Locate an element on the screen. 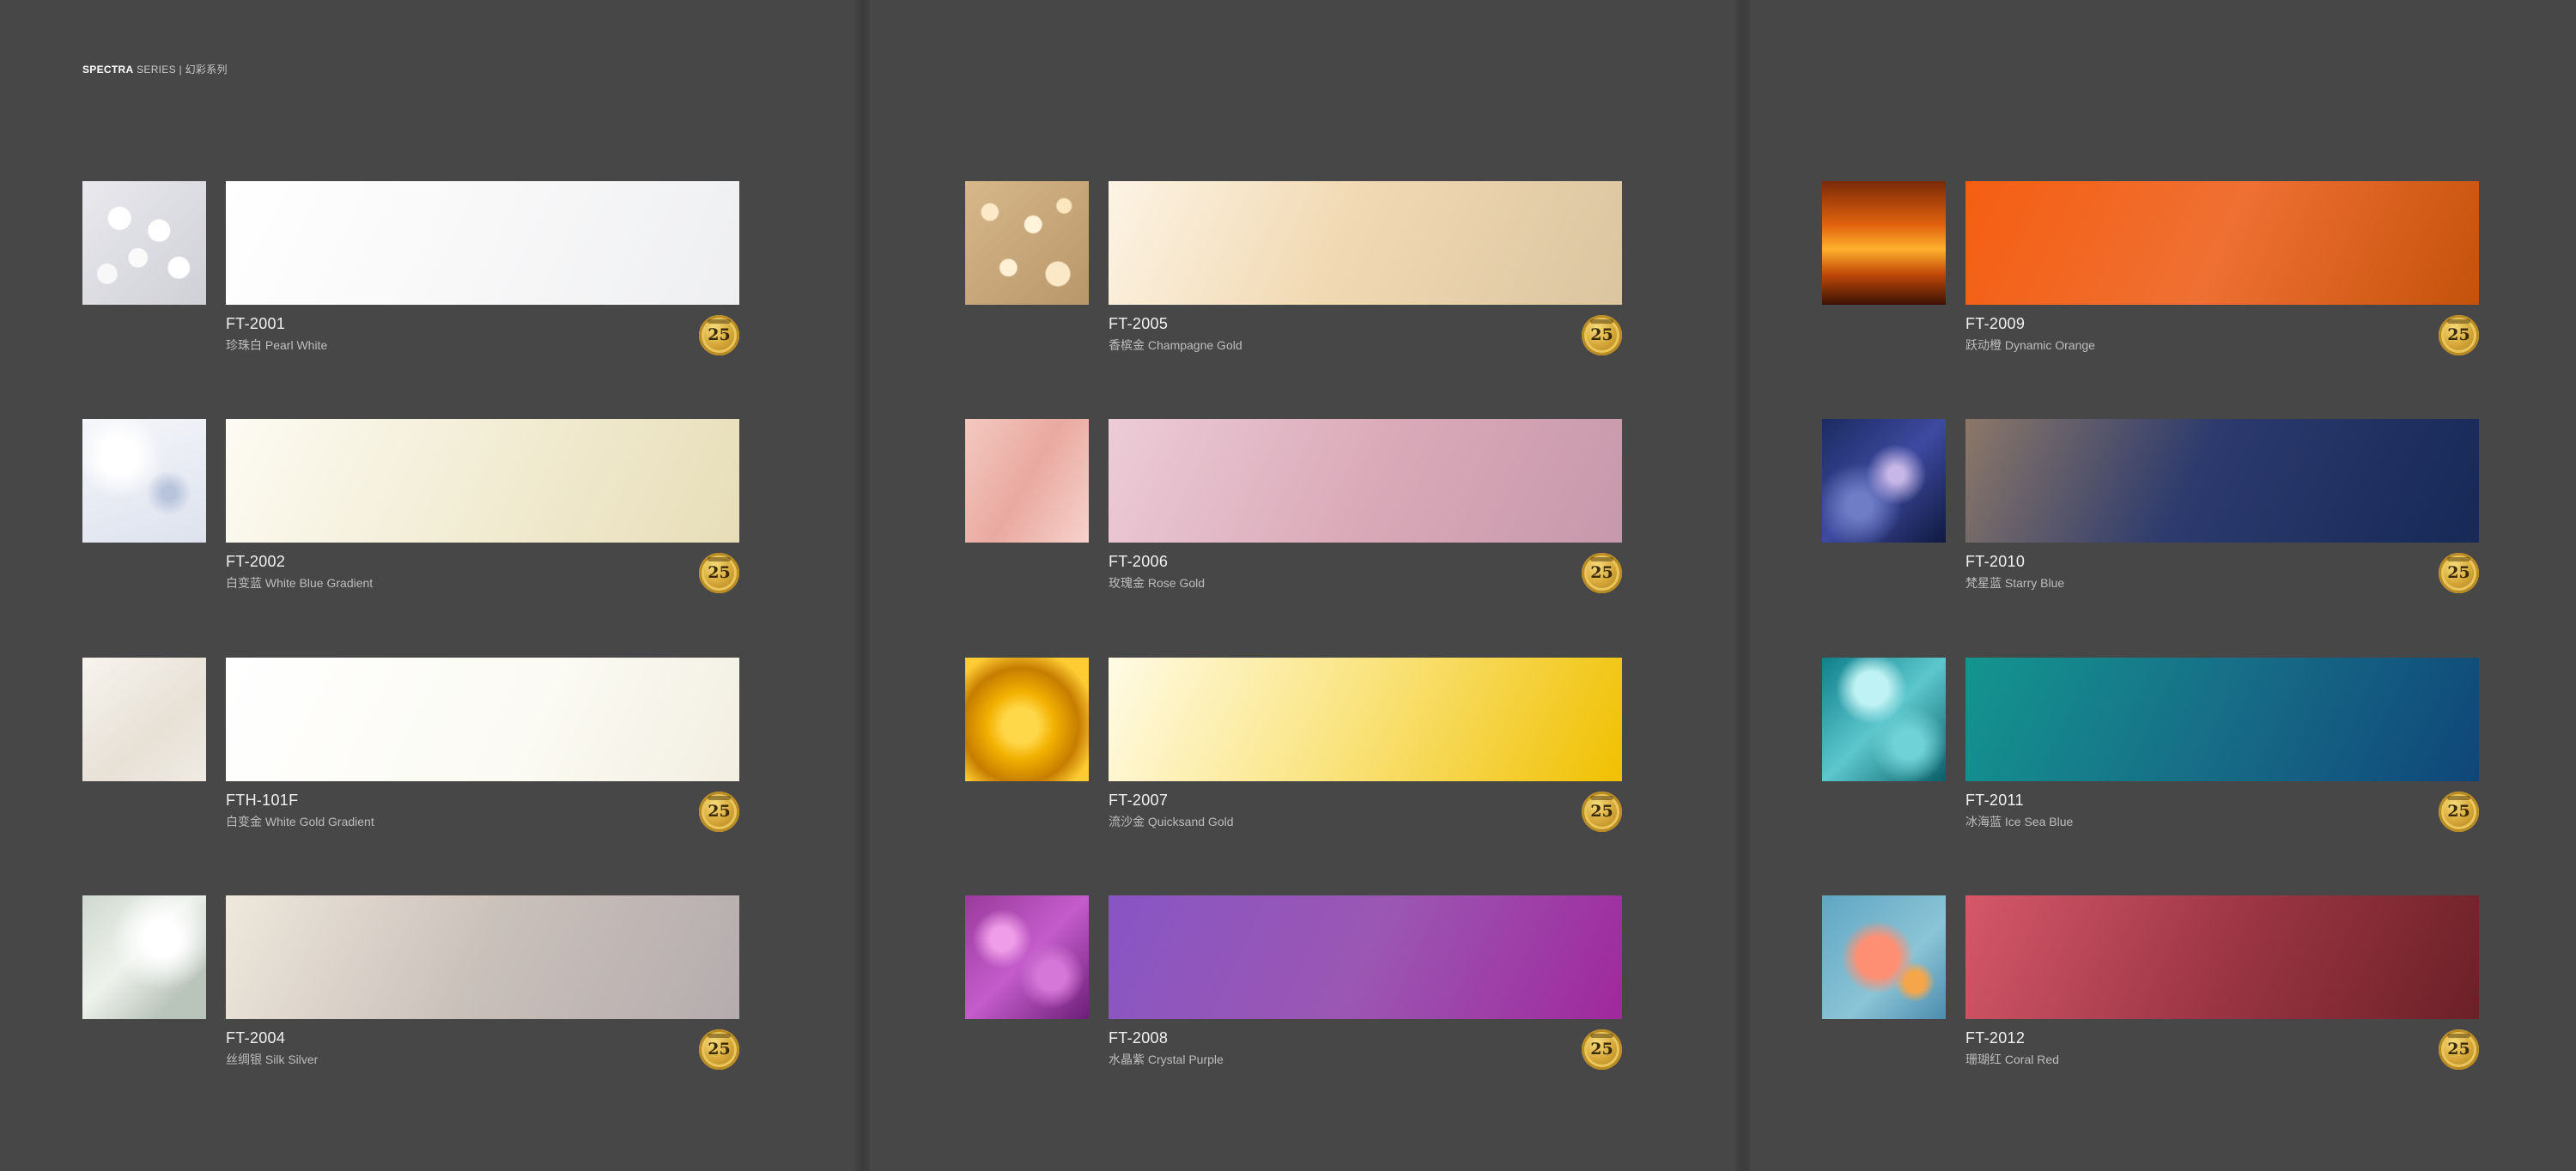 This screenshot has width=2576, height=1171. color-code: FTH-101F is located at coordinates (262, 800).